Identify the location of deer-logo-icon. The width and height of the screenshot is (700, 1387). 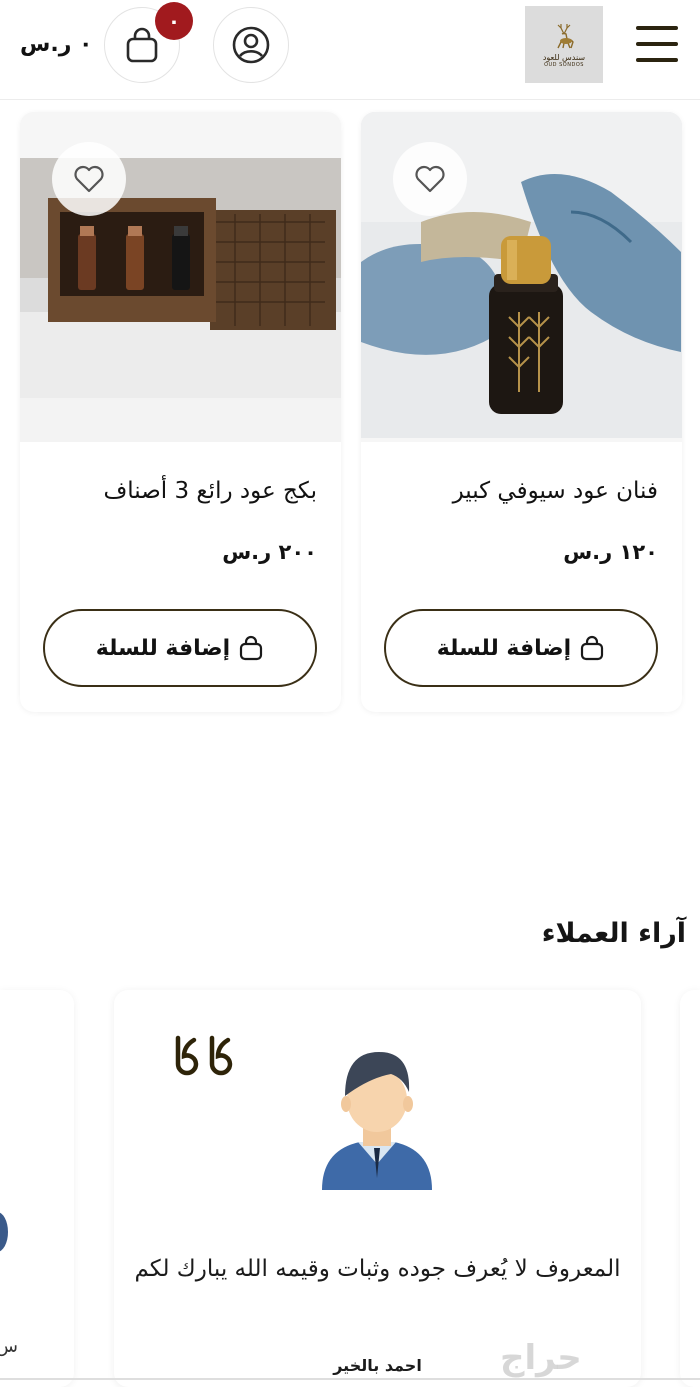
(565, 35).